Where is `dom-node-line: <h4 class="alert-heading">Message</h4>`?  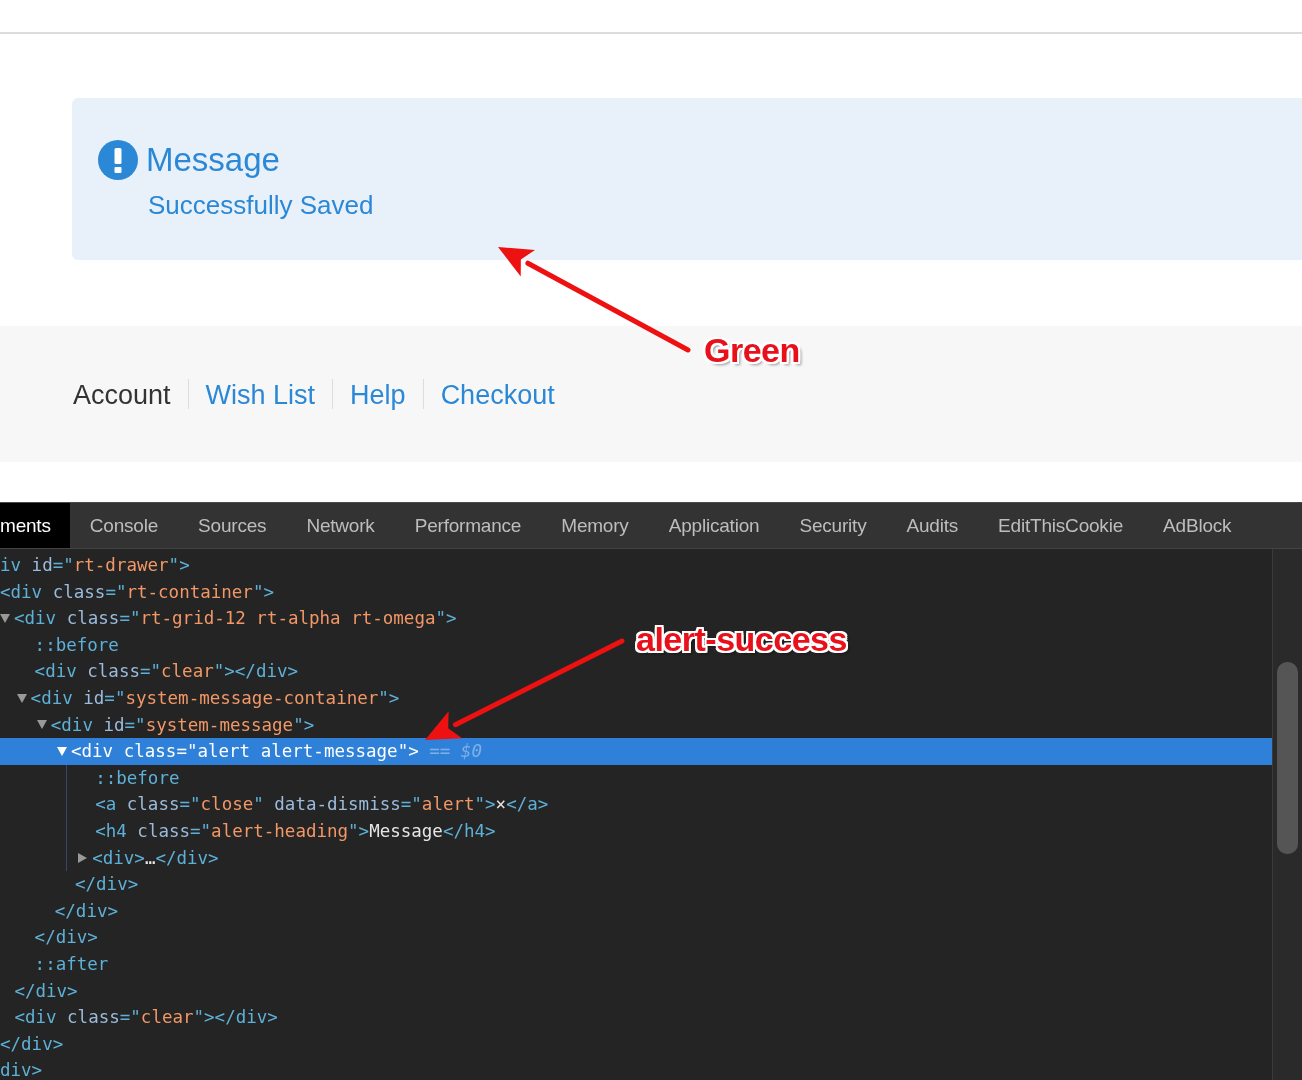
dom-node-line: <h4 class="alert-heading">Message</h4> is located at coordinates (295, 831).